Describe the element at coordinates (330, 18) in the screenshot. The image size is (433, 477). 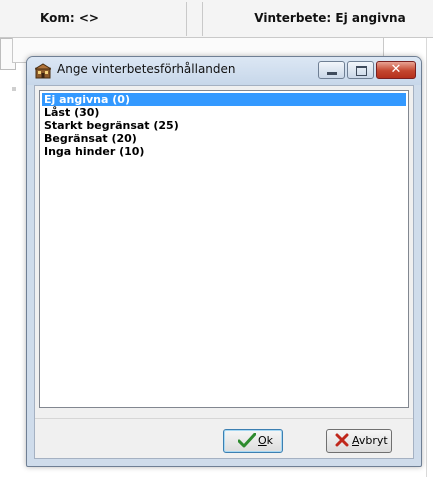
I see `column-header-vinterbete: Vinterbete: Ej angivna` at that location.